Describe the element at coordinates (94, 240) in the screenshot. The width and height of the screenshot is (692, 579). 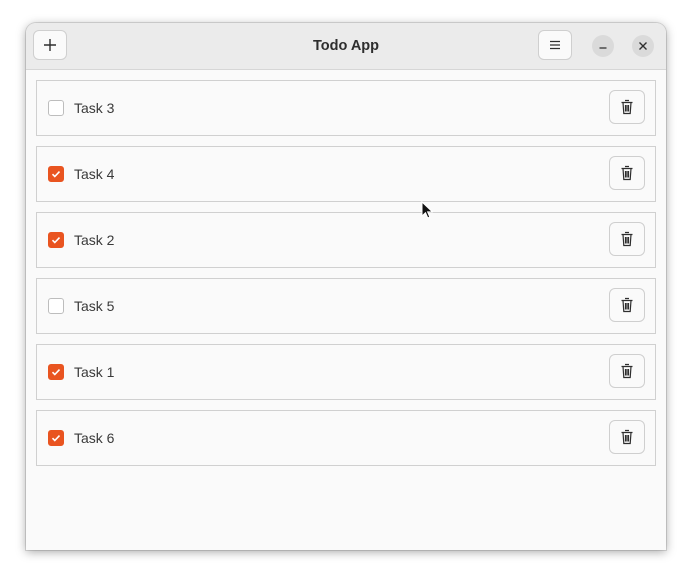
I see `task-label: Task 2` at that location.